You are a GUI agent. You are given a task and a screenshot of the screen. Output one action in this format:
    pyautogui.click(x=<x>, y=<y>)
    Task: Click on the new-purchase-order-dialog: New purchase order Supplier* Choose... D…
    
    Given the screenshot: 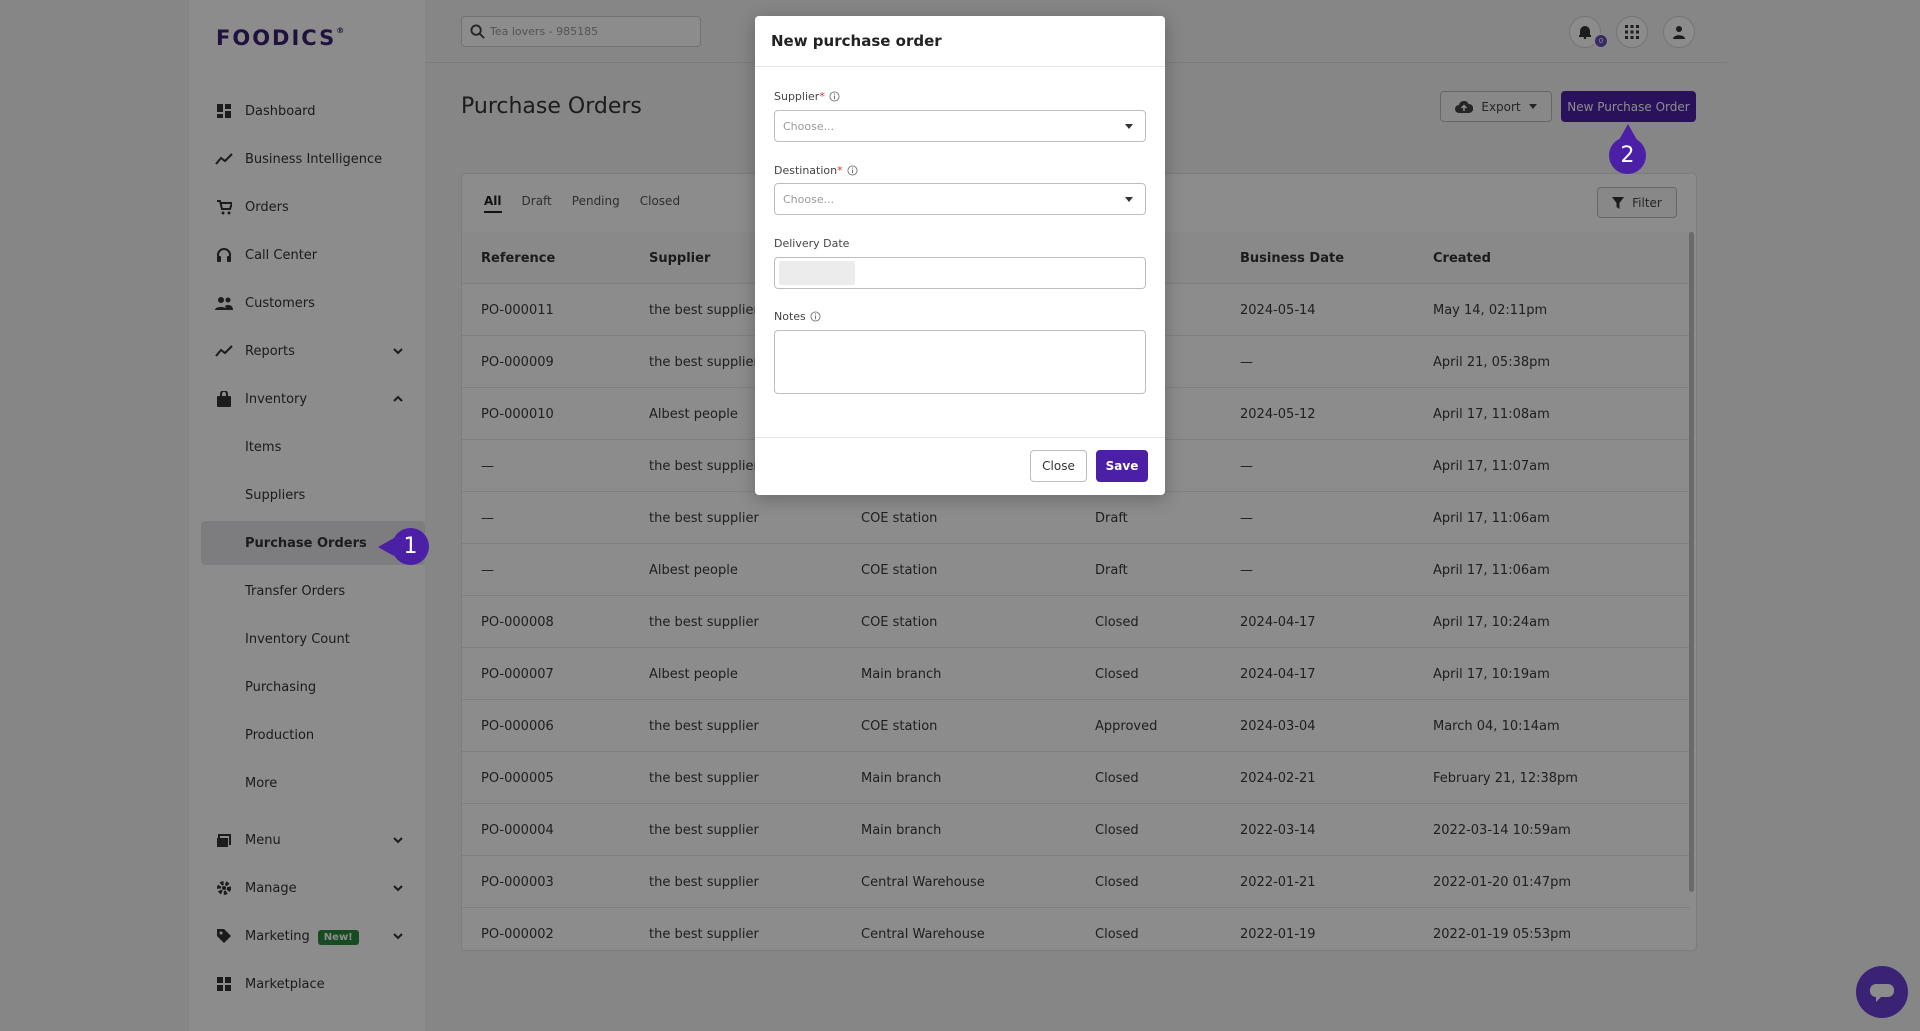 What is the action you would take?
    pyautogui.click(x=960, y=255)
    